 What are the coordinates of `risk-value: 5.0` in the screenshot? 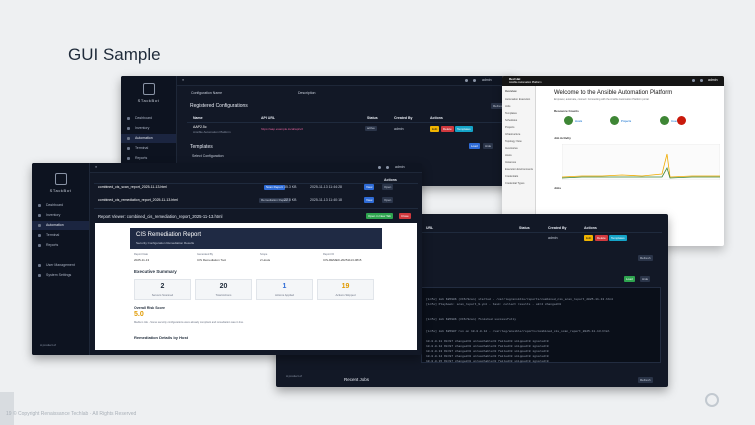 It's located at (139, 314).